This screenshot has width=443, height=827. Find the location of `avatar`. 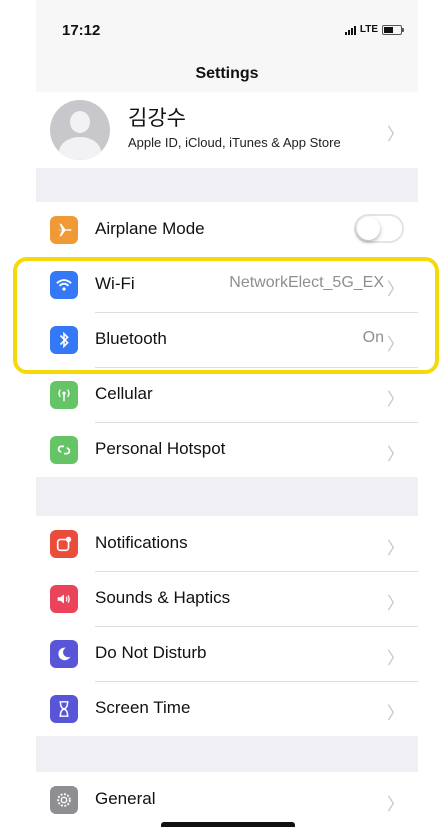

avatar is located at coordinates (80, 130).